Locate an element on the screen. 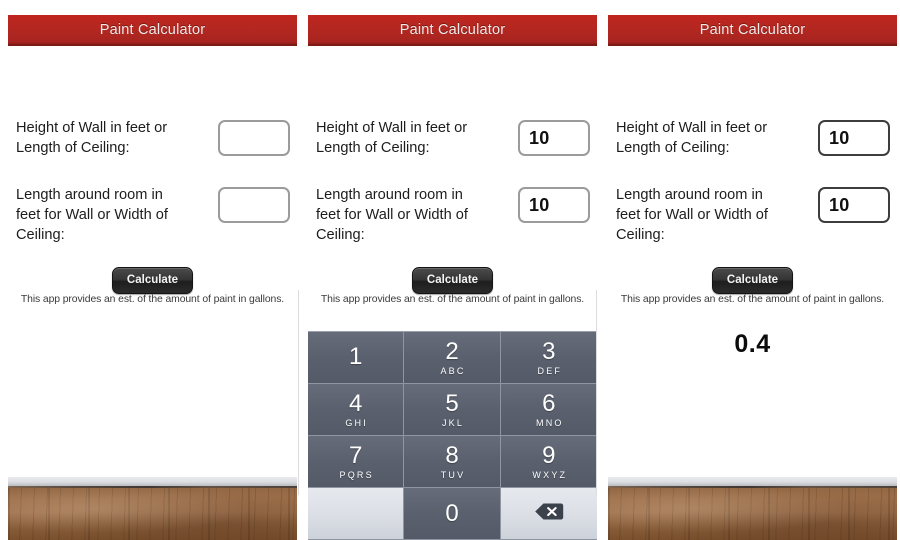 The image size is (900, 540). keypad-key-4: 4 GHI is located at coordinates (356, 410).